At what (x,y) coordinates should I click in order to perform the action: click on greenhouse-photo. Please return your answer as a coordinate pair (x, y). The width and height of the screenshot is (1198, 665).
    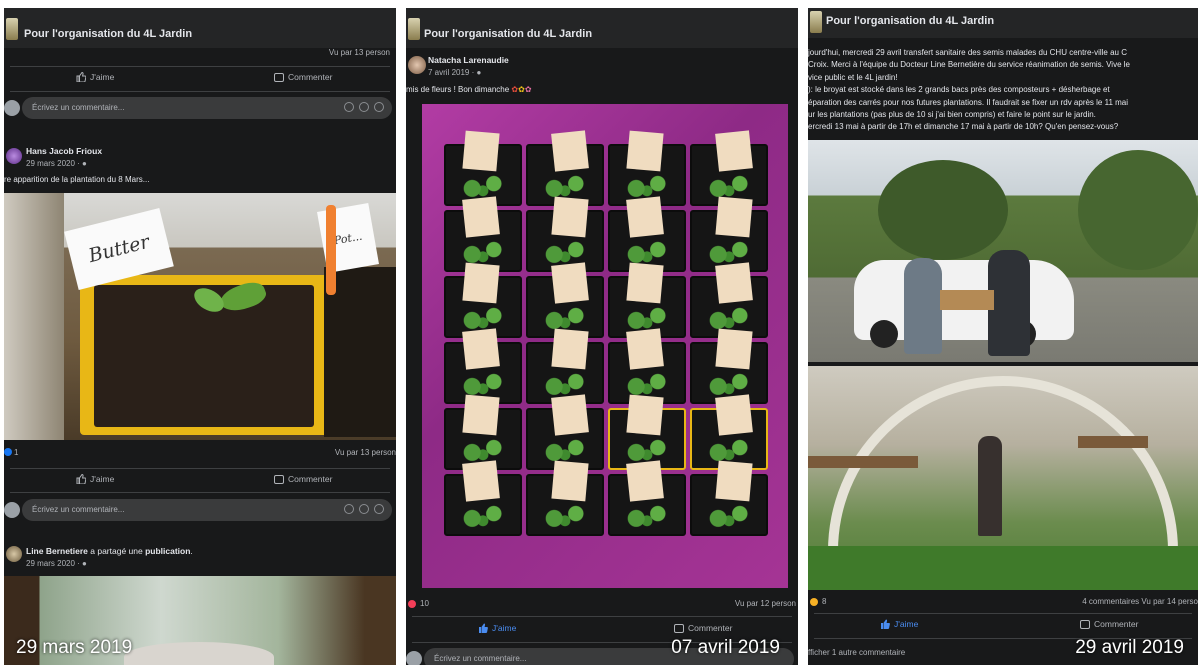
    Looking at the image, I should click on (1003, 478).